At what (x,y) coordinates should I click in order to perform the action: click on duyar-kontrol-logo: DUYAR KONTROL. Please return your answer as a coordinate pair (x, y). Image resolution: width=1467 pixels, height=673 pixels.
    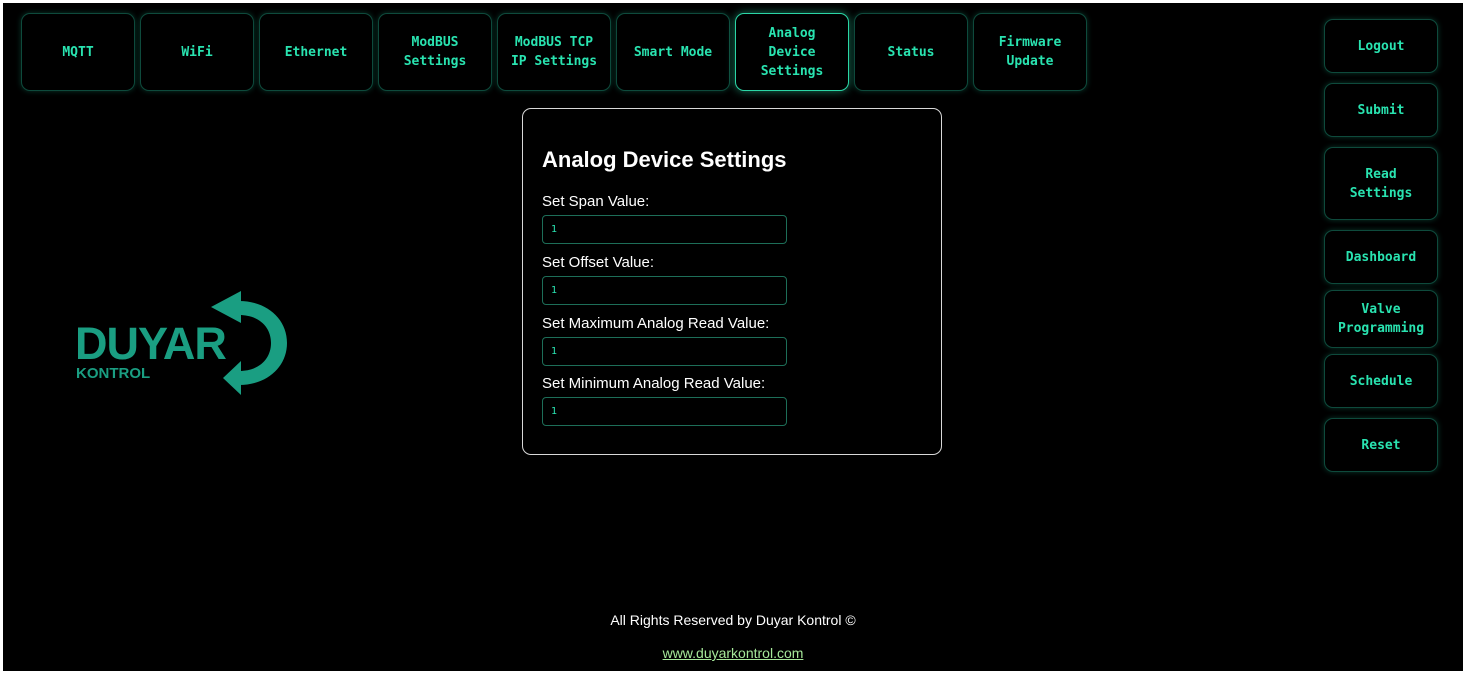
    Looking at the image, I should click on (180, 343).